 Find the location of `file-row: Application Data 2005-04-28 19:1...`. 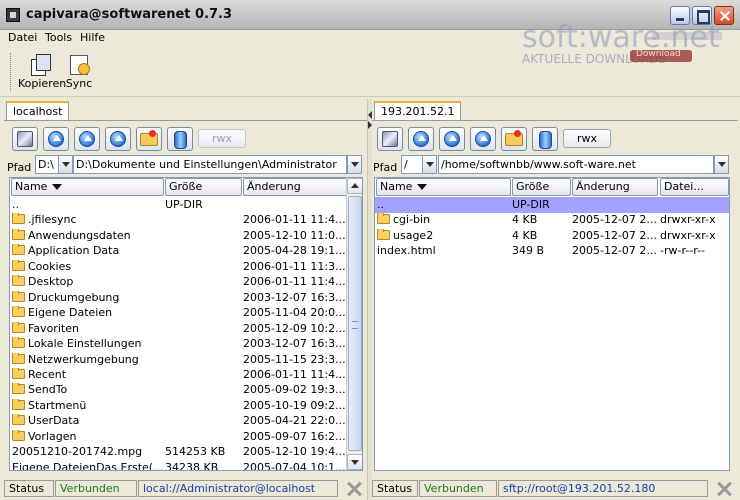

file-row: Application Data 2005-04-28 19:1... is located at coordinates (178, 251).